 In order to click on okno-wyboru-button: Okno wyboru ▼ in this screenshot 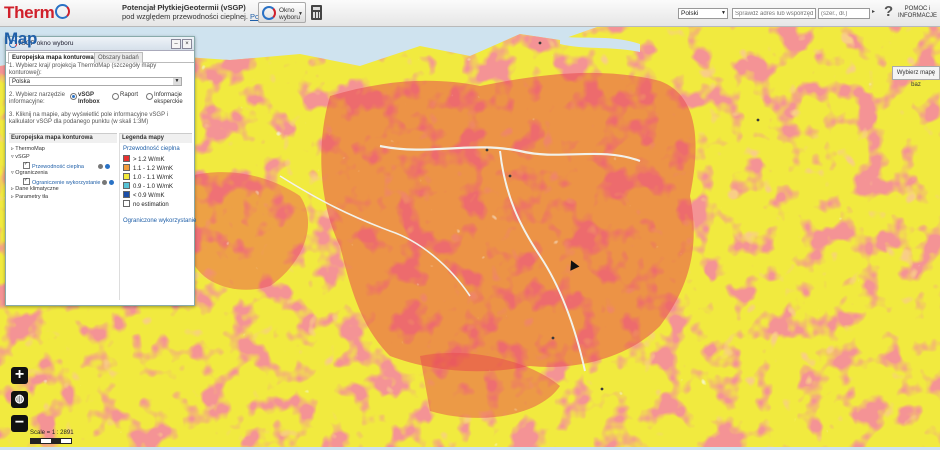, I will do `click(282, 12)`.